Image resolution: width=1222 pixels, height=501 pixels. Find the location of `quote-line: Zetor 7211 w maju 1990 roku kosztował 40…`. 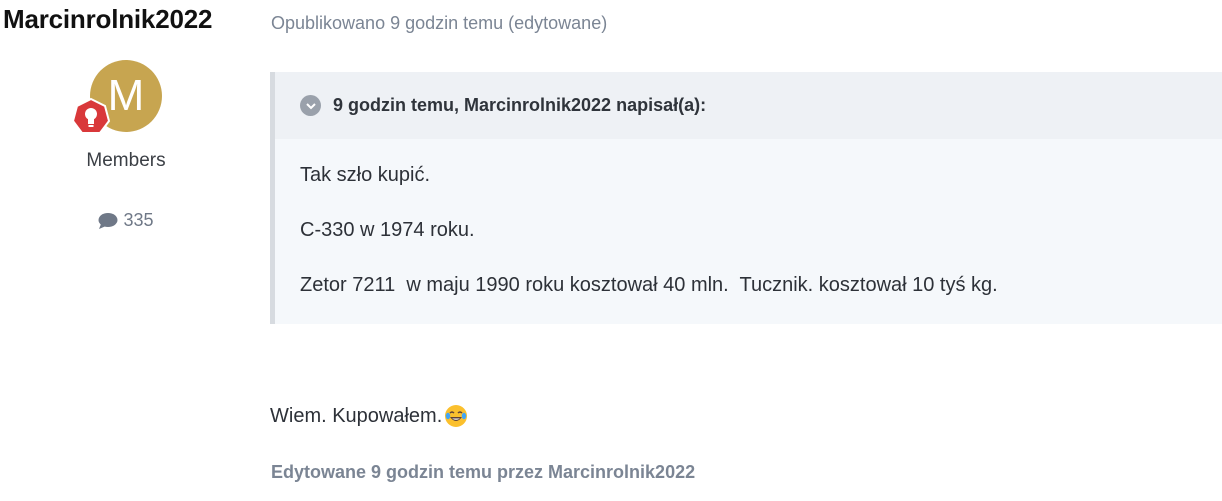

quote-line: Zetor 7211 w maju 1990 roku kosztował 40… is located at coordinates (649, 285).